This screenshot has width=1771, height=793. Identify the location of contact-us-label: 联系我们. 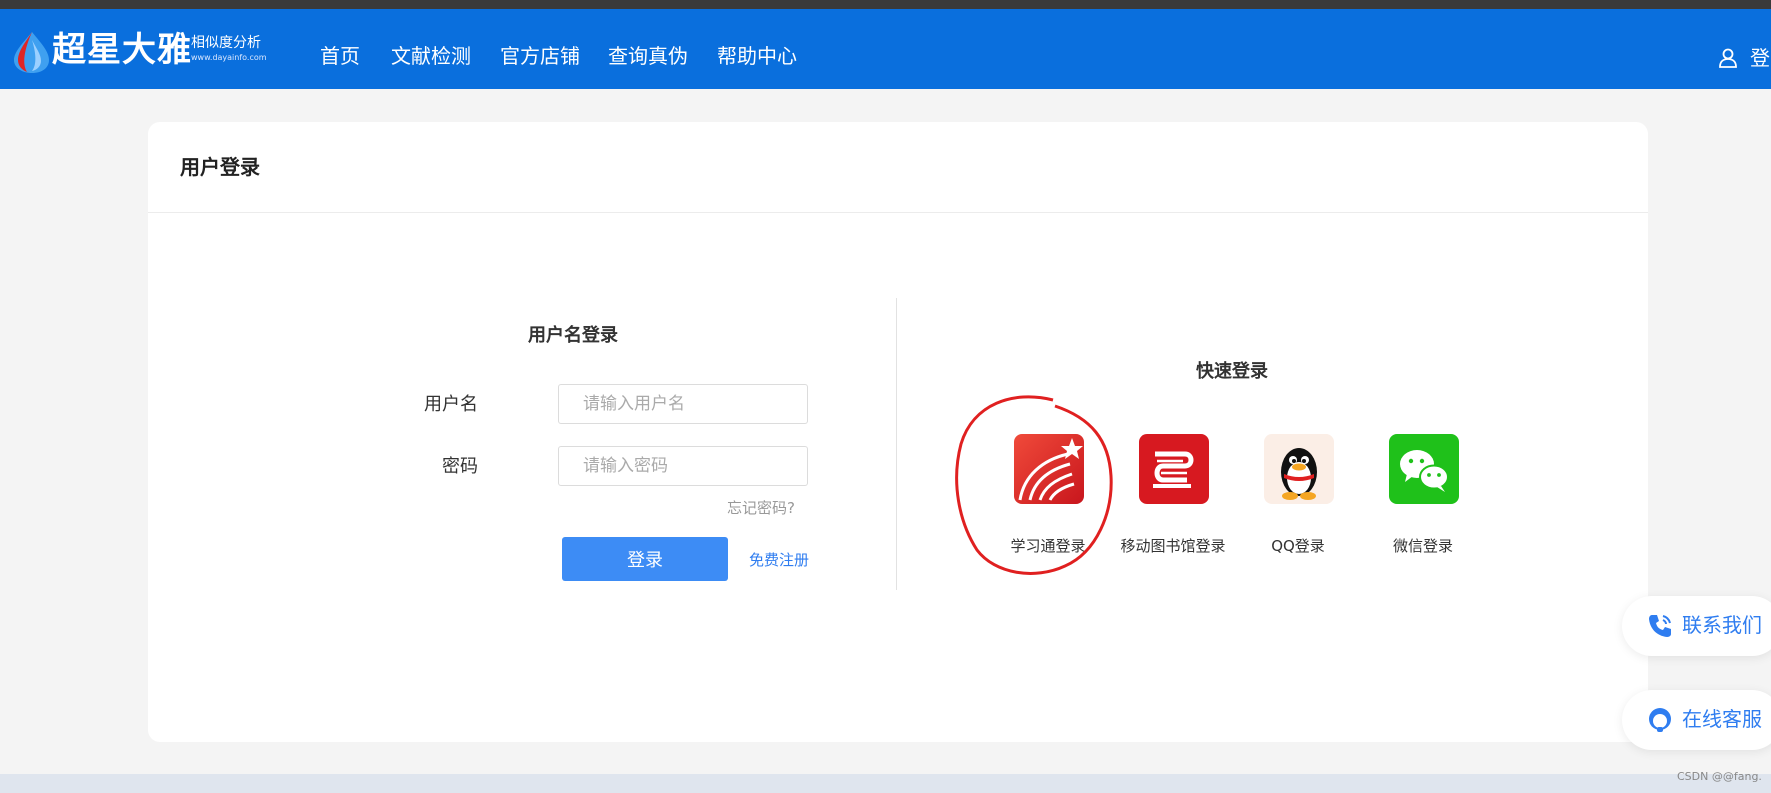
(1722, 625).